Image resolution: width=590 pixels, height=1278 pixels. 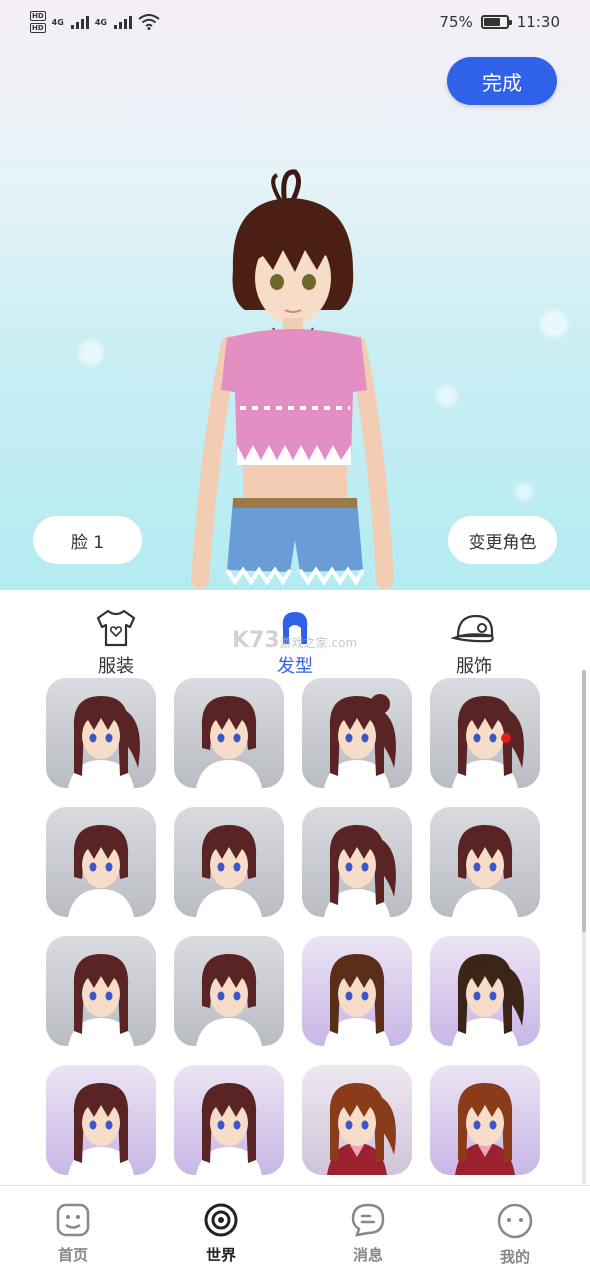 I want to click on done-button: 完成, so click(x=502, y=81).